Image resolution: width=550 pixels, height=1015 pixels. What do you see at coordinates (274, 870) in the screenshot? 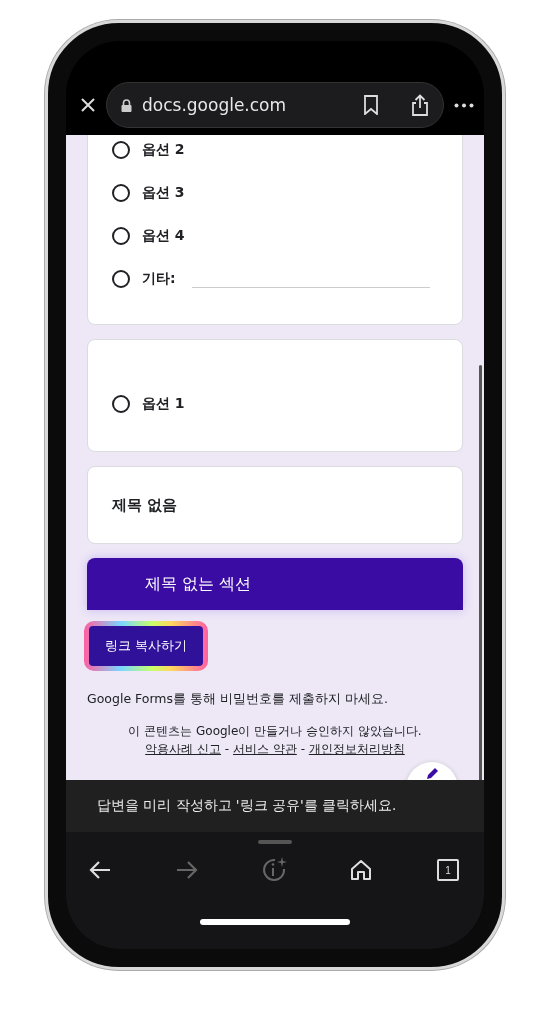
I see `info-sparkle-icon` at bounding box center [274, 870].